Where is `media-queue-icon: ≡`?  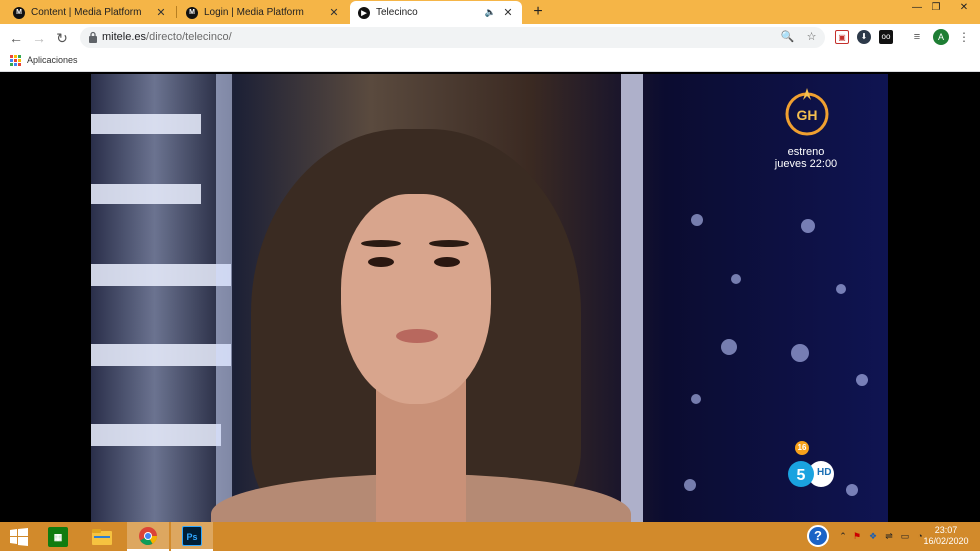
media-queue-icon: ≡ is located at coordinates (917, 37).